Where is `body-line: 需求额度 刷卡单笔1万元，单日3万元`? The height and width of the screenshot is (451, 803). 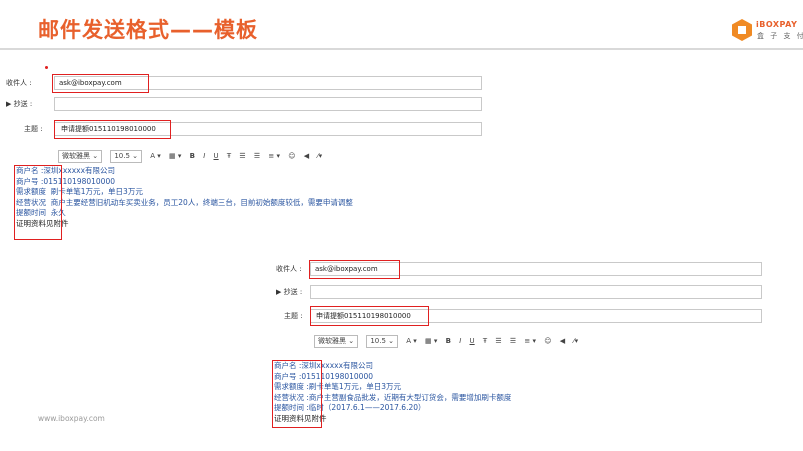 body-line: 需求额度 刷卡单笔1万元，单日3万元 is located at coordinates (79, 192).